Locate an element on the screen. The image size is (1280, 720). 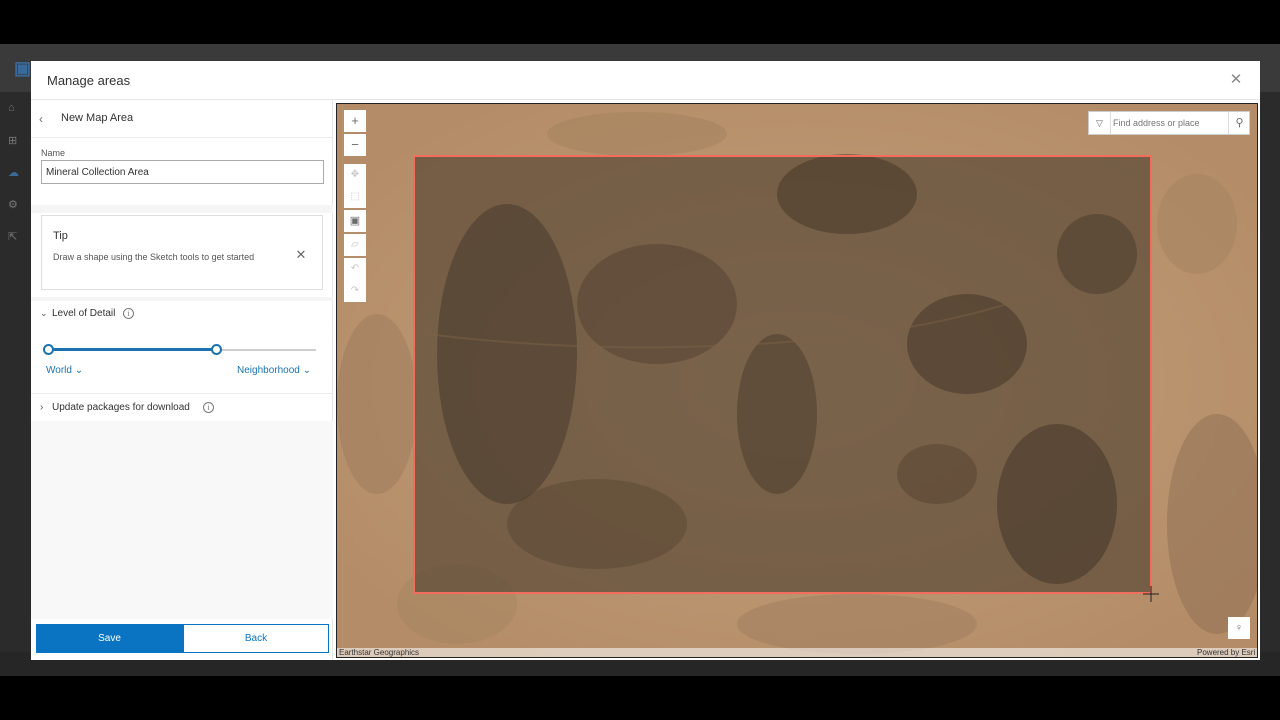
tip-close-icon: ✕ is located at coordinates (301, 254).